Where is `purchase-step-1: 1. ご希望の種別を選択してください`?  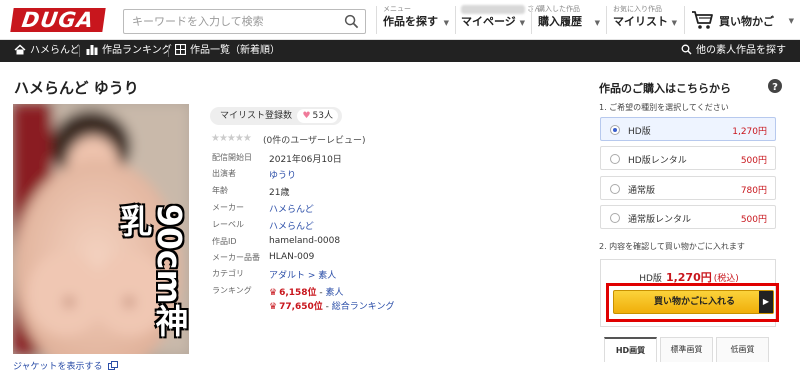 purchase-step-1: 1. ご希望の種別を選択してください is located at coordinates (664, 107).